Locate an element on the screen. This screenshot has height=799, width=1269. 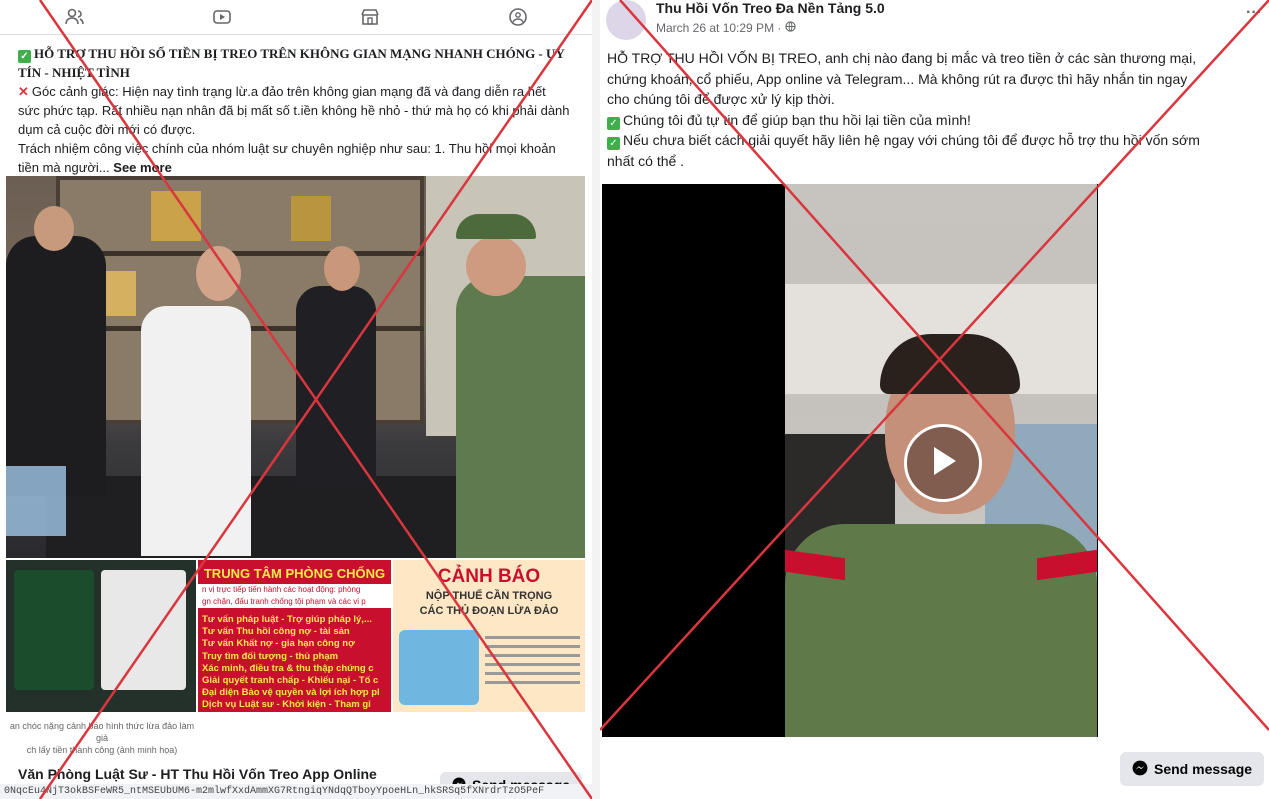
post-meta: March 26 at 10:29 PM · is located at coordinates (726, 28).